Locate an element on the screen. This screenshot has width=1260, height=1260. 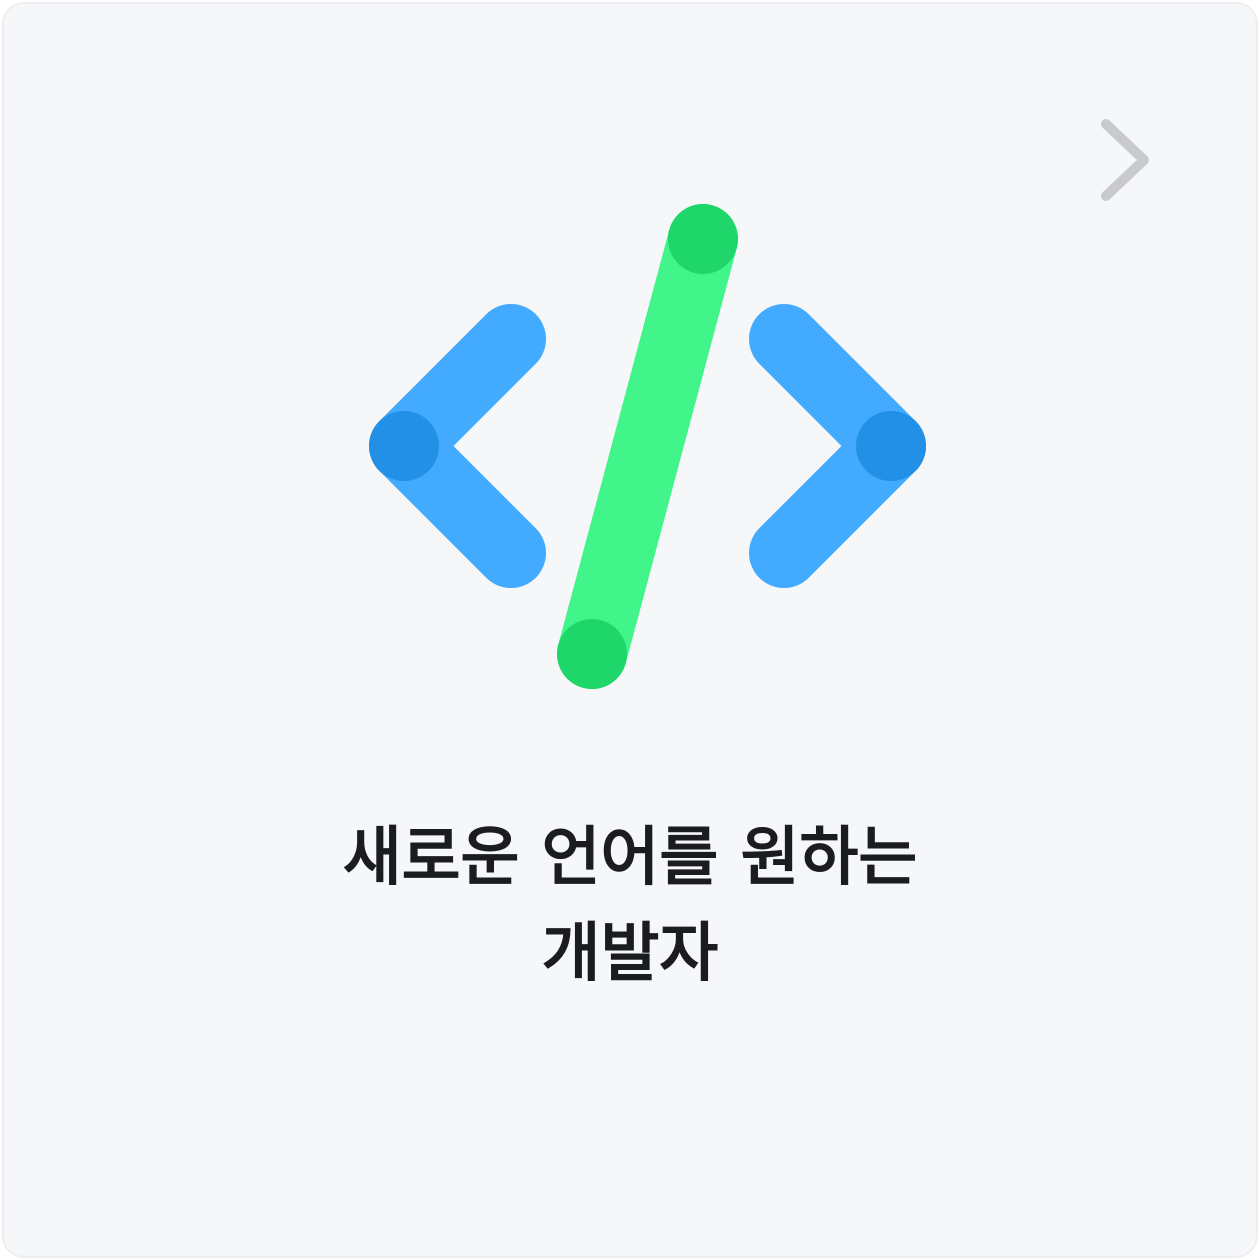
left-bracket-icon is located at coordinates (457, 446).